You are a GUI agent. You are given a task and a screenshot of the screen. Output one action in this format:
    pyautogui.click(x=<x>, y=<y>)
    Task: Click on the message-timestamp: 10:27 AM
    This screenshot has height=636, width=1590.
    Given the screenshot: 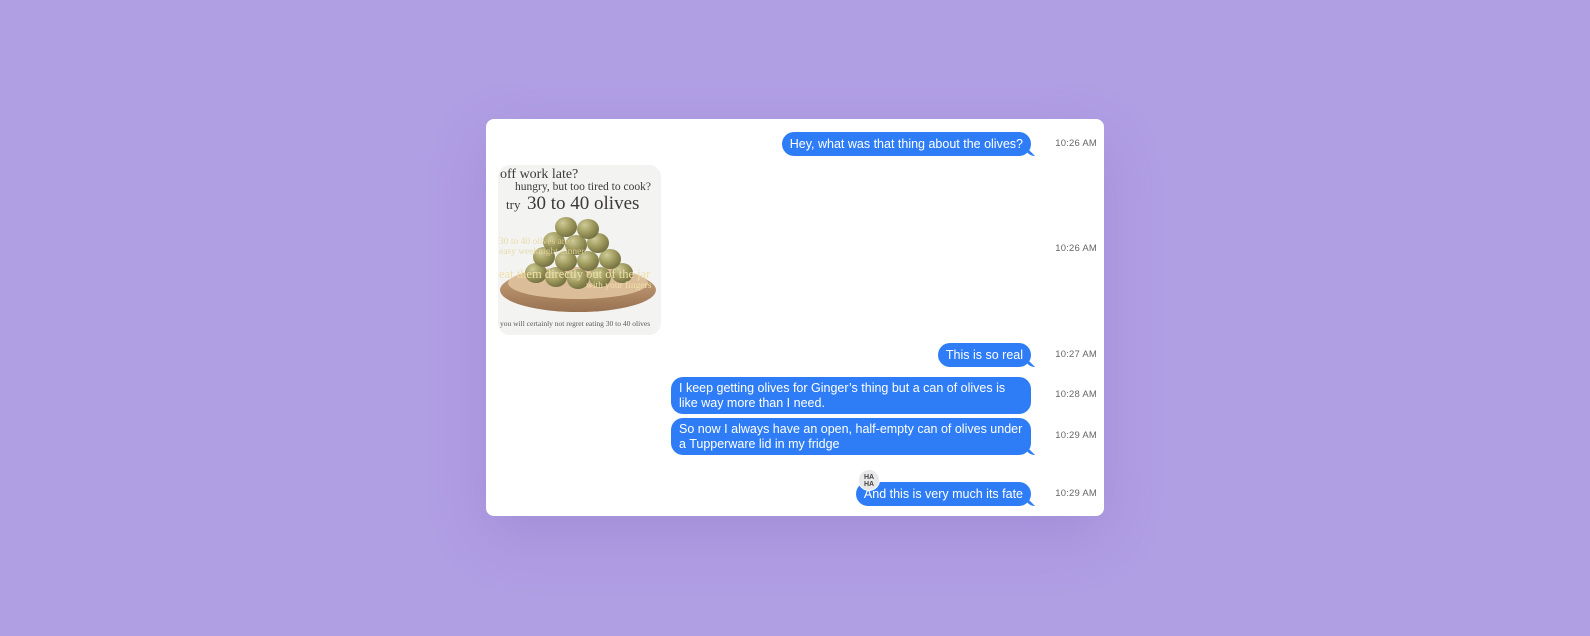 What is the action you would take?
    pyautogui.click(x=1076, y=354)
    